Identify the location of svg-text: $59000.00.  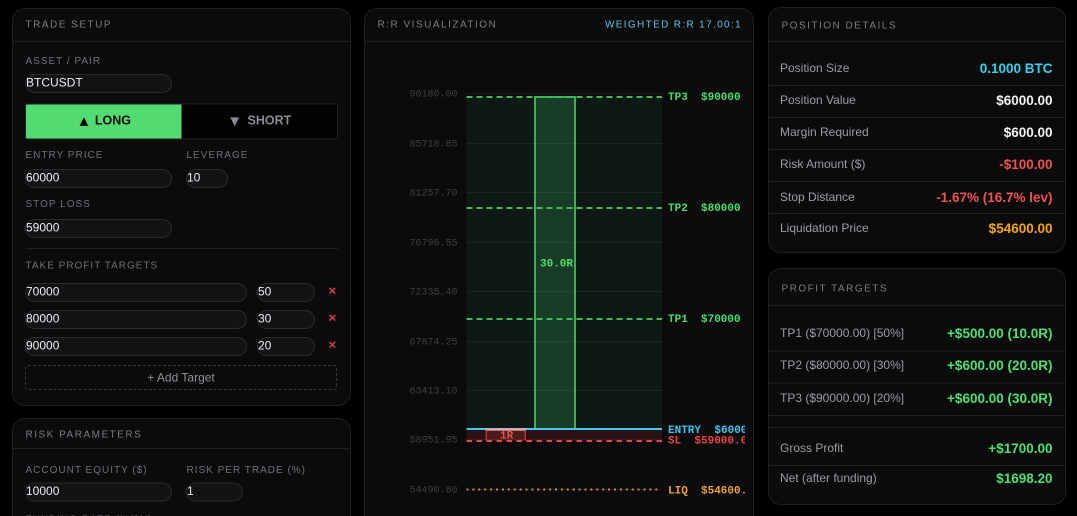
(719, 442).